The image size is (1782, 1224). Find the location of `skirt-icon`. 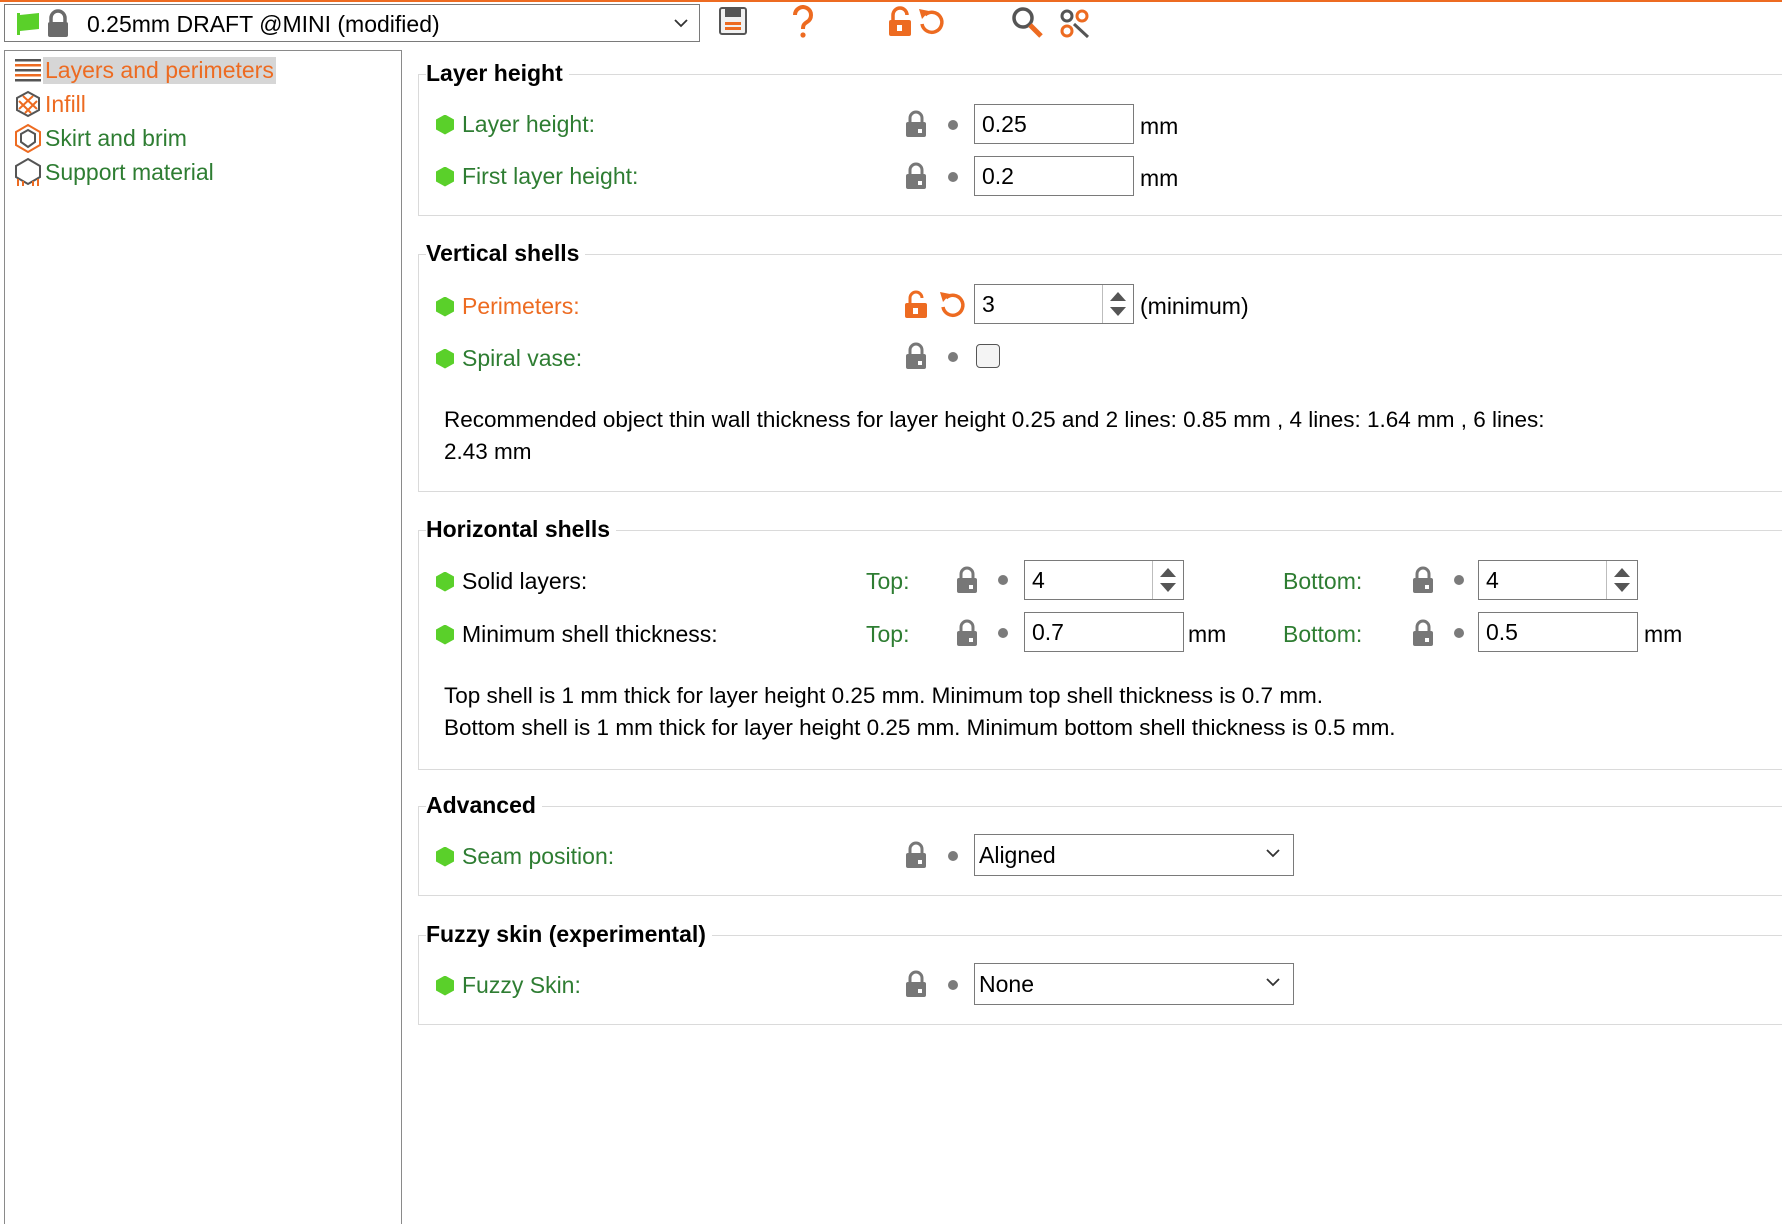

skirt-icon is located at coordinates (28, 138).